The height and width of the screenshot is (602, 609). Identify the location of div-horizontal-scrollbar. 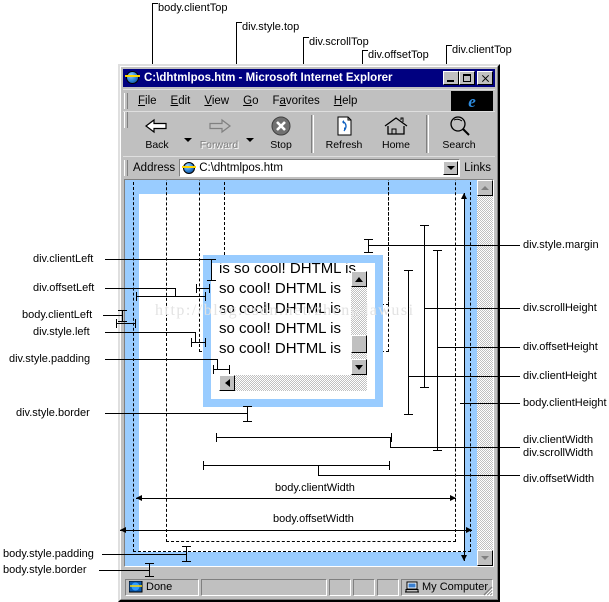
(293, 383).